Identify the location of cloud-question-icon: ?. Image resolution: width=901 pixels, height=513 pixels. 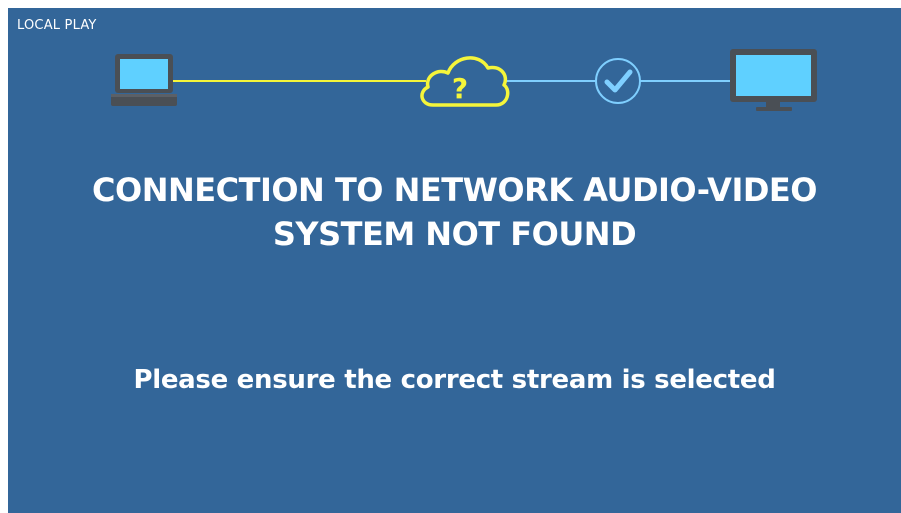
(465, 81).